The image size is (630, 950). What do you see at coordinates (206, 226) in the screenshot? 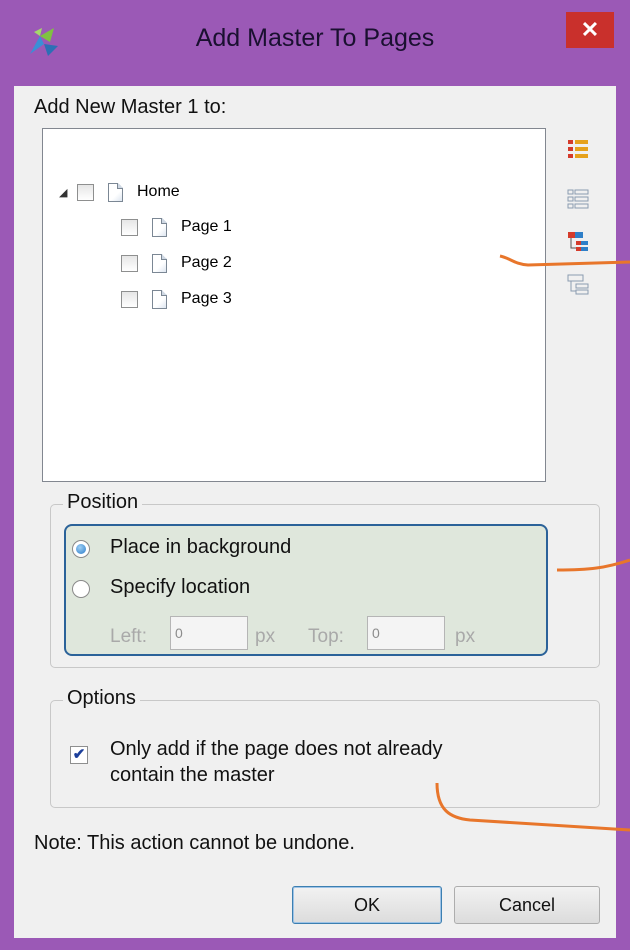
I see `tree-item-label: Page 1` at bounding box center [206, 226].